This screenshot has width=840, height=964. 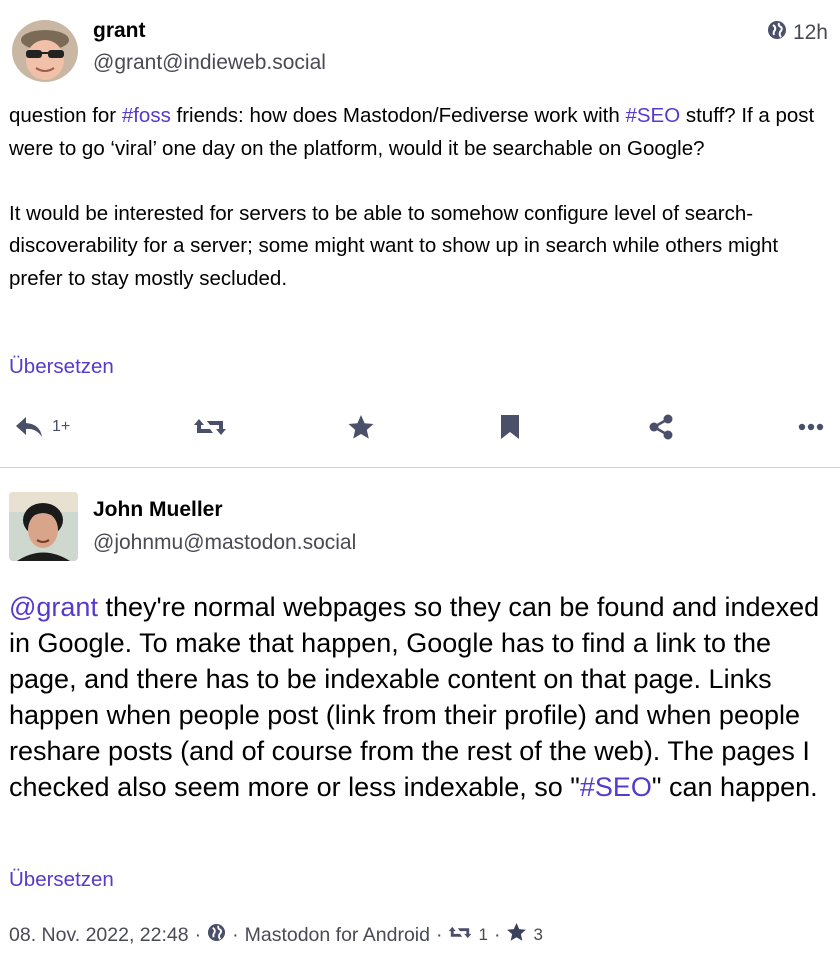 What do you see at coordinates (53, 607) in the screenshot?
I see `mention-link: @grant` at bounding box center [53, 607].